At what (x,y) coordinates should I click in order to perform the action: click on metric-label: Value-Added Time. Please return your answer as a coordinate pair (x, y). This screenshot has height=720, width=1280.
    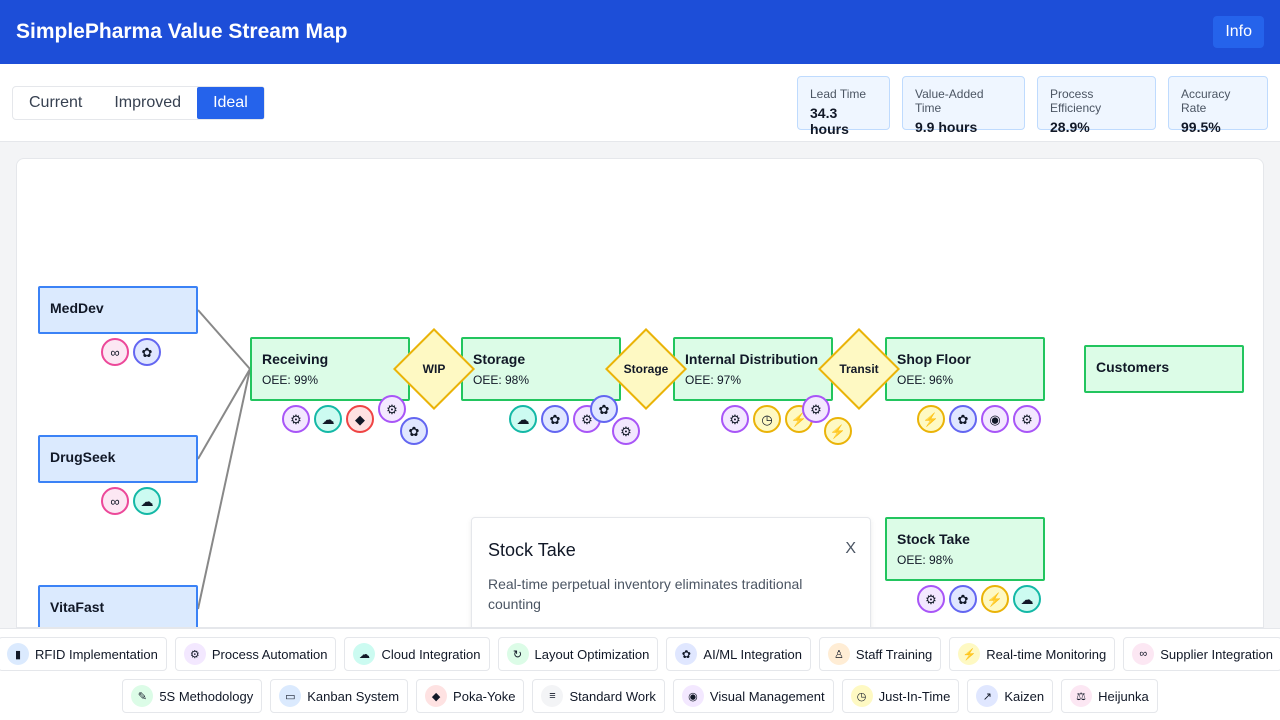
    Looking at the image, I should click on (949, 101).